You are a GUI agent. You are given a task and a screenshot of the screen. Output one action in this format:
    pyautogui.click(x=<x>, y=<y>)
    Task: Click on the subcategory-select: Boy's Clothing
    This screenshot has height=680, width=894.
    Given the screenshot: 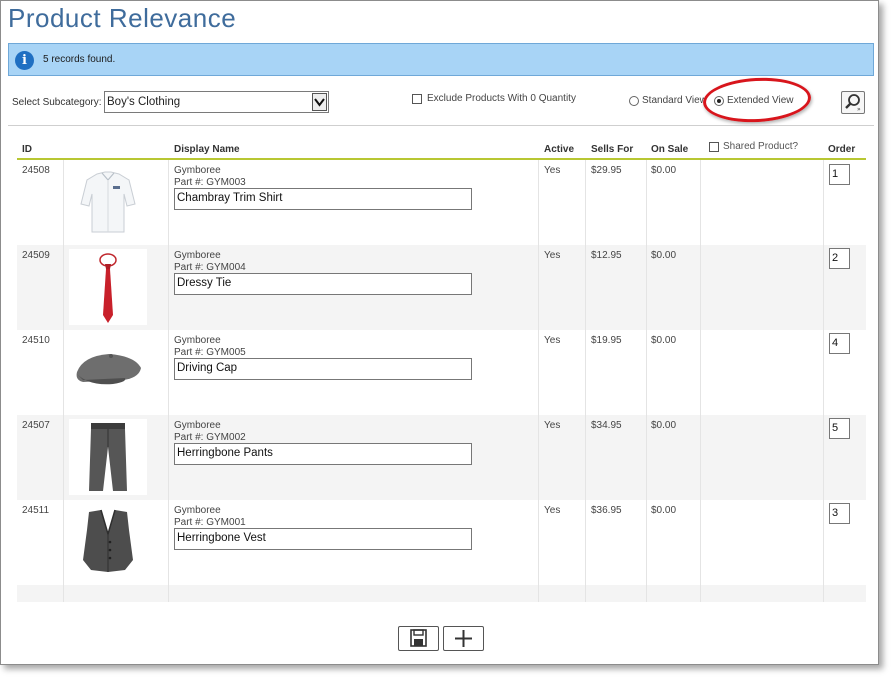 What is the action you would take?
    pyautogui.click(x=216, y=102)
    